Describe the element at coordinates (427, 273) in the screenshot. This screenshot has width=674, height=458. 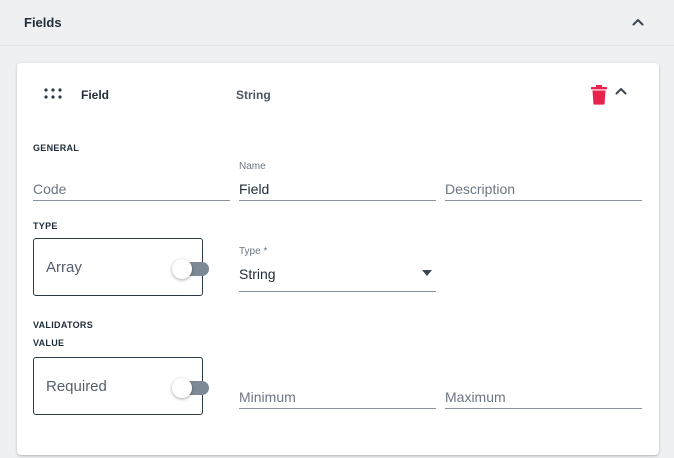
I see `dropdown-arrow-icon` at that location.